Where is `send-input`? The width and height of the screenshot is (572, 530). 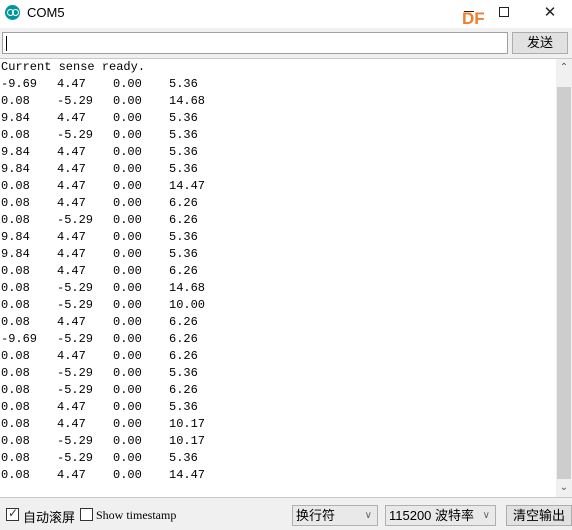 send-input is located at coordinates (255, 43).